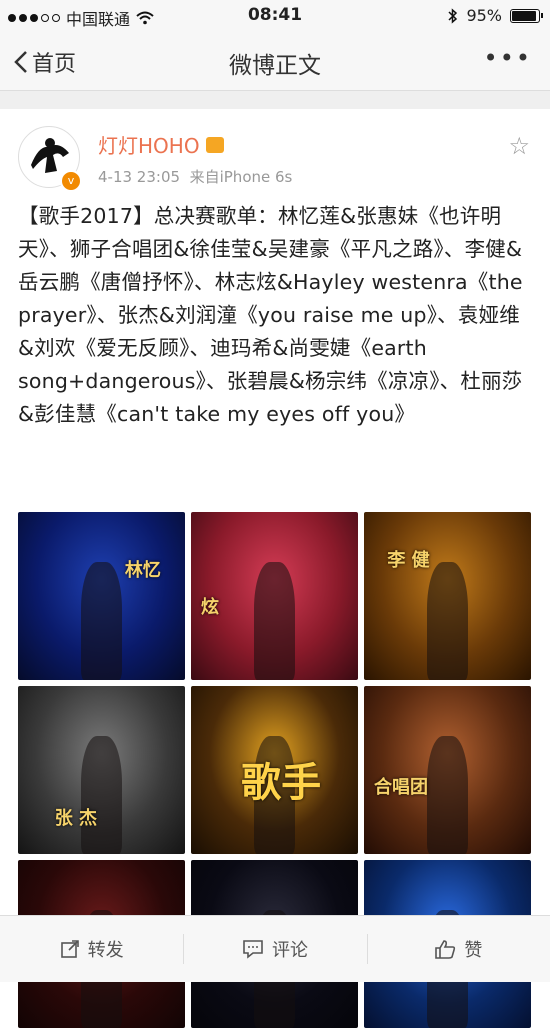  What do you see at coordinates (139, 177) in the screenshot?
I see `post-timestamp: 4-13 23:05` at bounding box center [139, 177].